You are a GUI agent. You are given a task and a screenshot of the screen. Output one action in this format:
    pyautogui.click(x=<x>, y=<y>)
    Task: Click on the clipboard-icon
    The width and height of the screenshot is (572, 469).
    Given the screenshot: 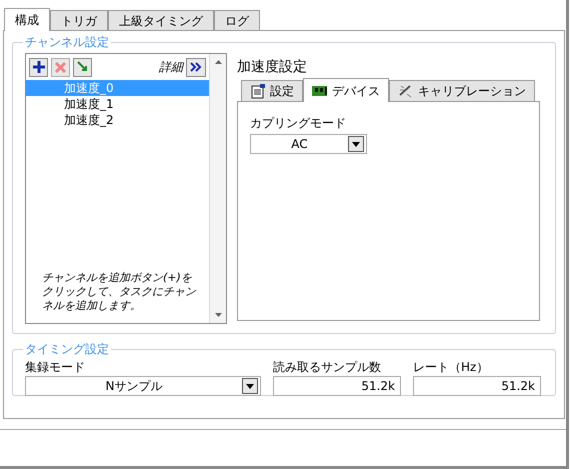 What is the action you would take?
    pyautogui.click(x=258, y=91)
    